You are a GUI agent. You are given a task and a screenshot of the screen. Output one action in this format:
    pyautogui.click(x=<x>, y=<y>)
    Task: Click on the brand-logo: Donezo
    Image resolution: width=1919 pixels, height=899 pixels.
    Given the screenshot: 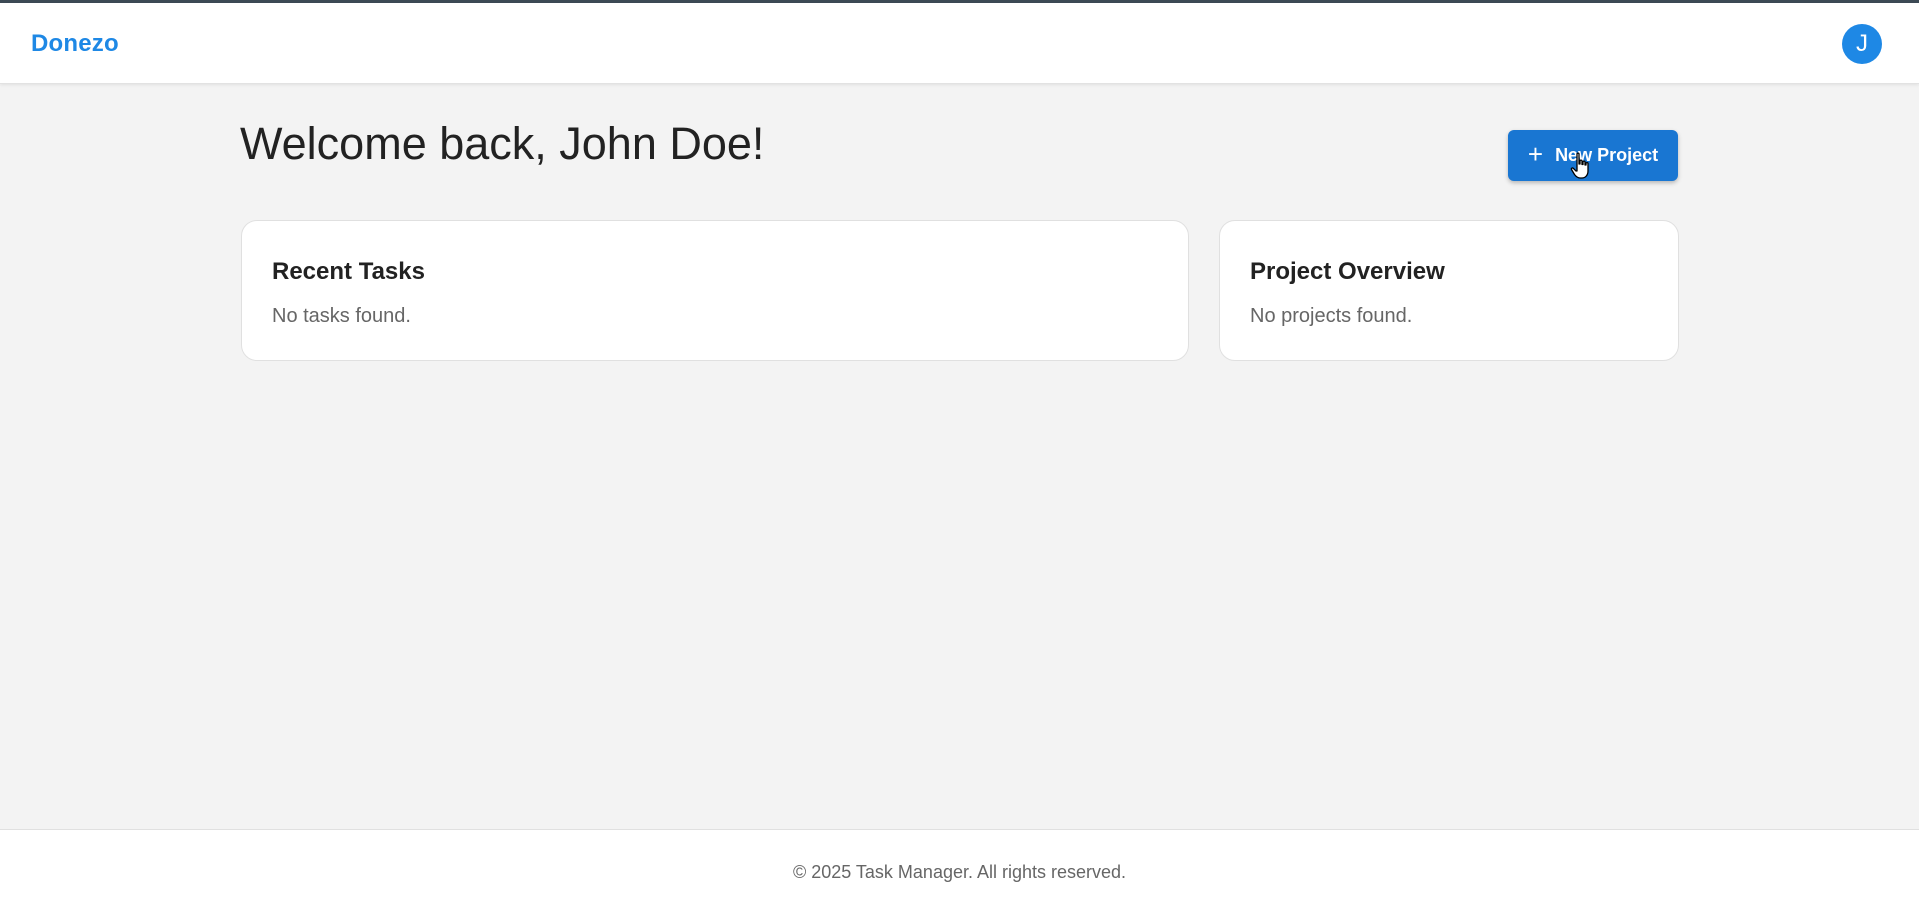 What is the action you would take?
    pyautogui.click(x=75, y=44)
    